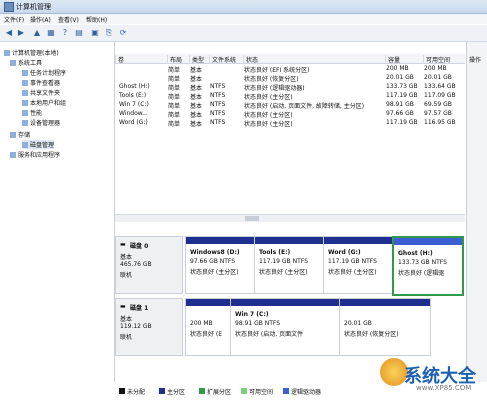 This screenshot has width=487, height=407. What do you see at coordinates (277, 70) in the screenshot?
I see `cell-status: 状态良好 (EFI 系统分区)` at bounding box center [277, 70].